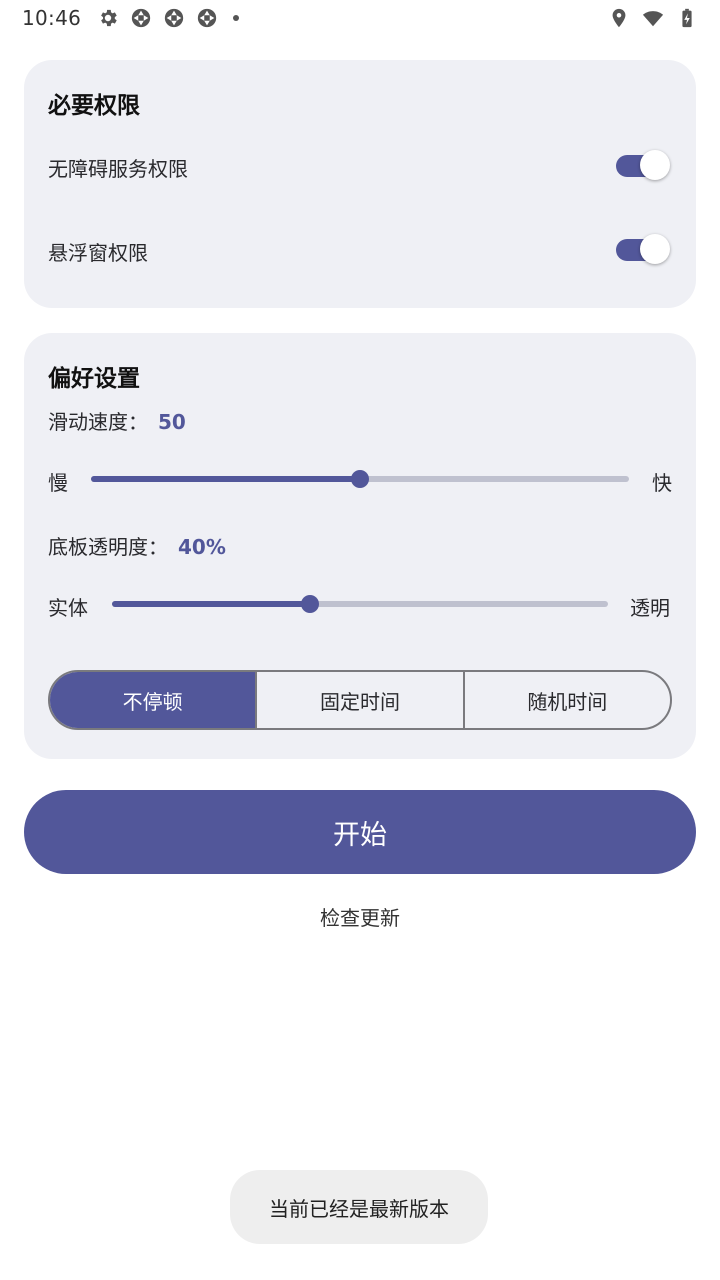 The image size is (720, 1280). Describe the element at coordinates (118, 169) in the screenshot. I see `accessibility-permission-label: 无障碍服务权限` at that location.